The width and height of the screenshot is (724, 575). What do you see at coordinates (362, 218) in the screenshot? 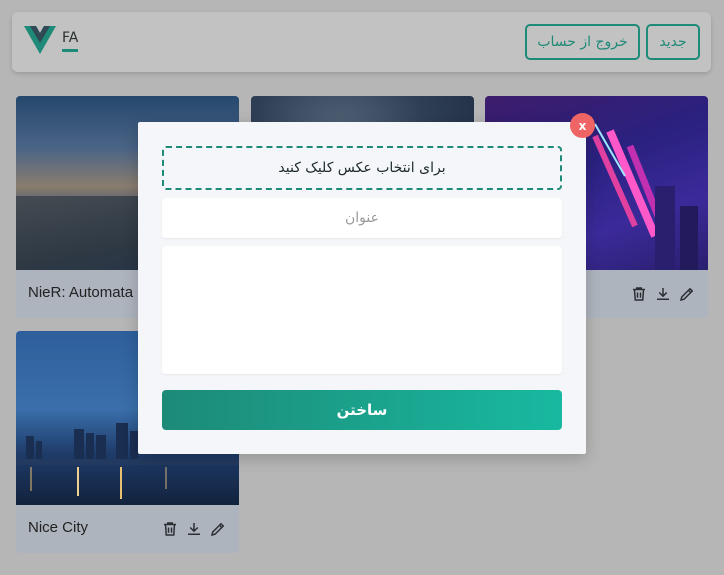
I see `title-input` at bounding box center [362, 218].